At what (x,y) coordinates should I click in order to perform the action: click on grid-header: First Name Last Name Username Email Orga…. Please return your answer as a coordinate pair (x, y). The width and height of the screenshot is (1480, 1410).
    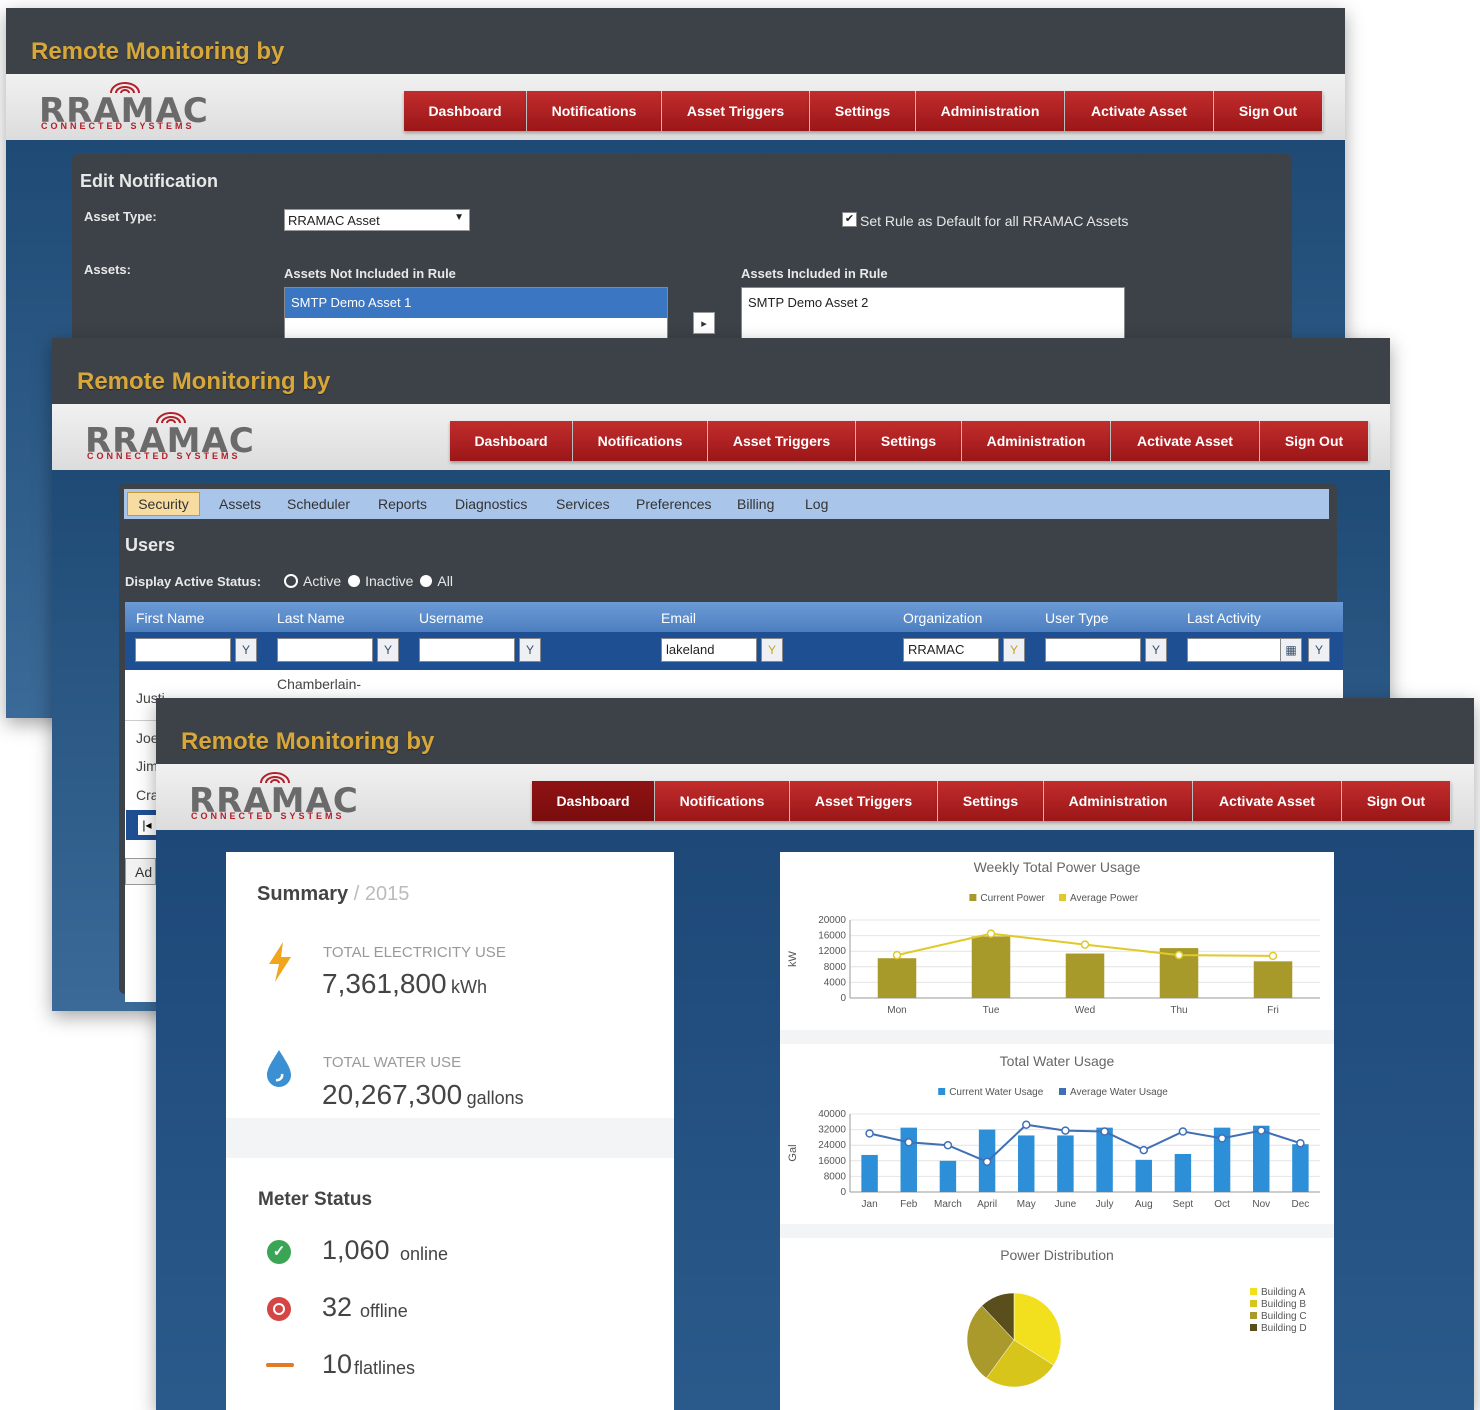
    Looking at the image, I should click on (734, 617).